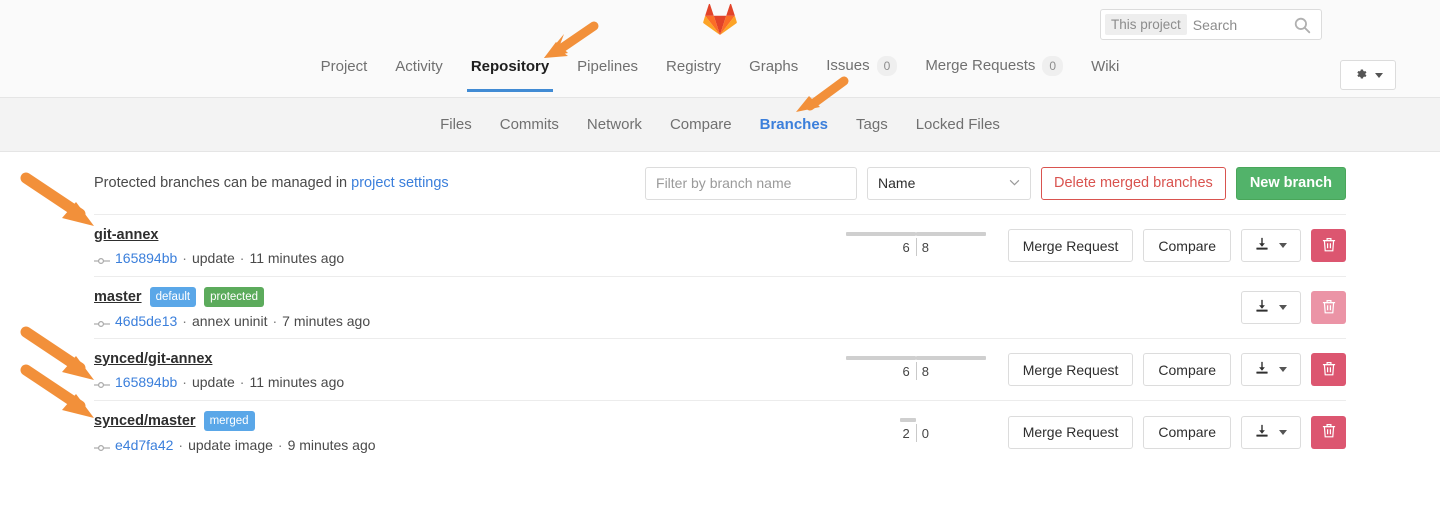 This screenshot has height=516, width=1440. I want to click on toolbar-actions: Name Delete merged branches New branch, so click(995, 183).